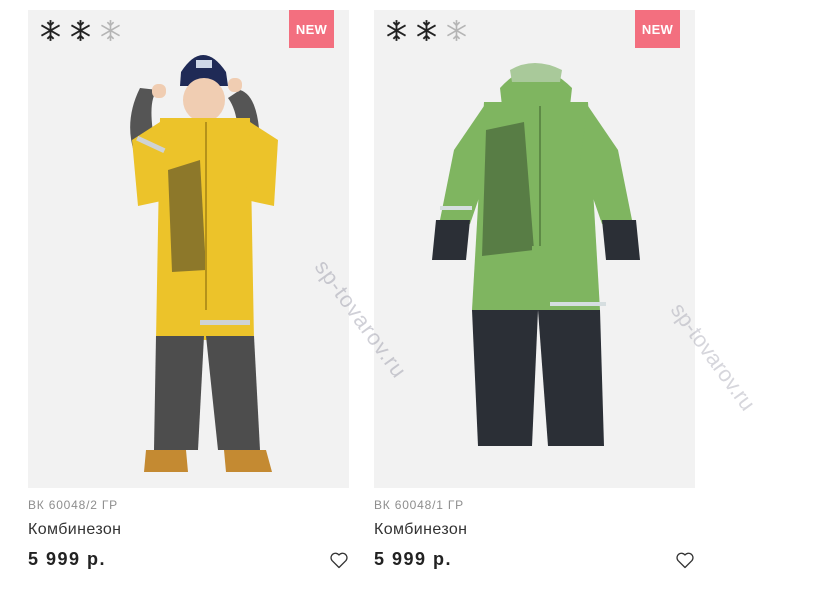 The width and height of the screenshot is (822, 612). Describe the element at coordinates (419, 505) in the screenshot. I see `product-sku: ВК 60048/1 ГР` at that location.